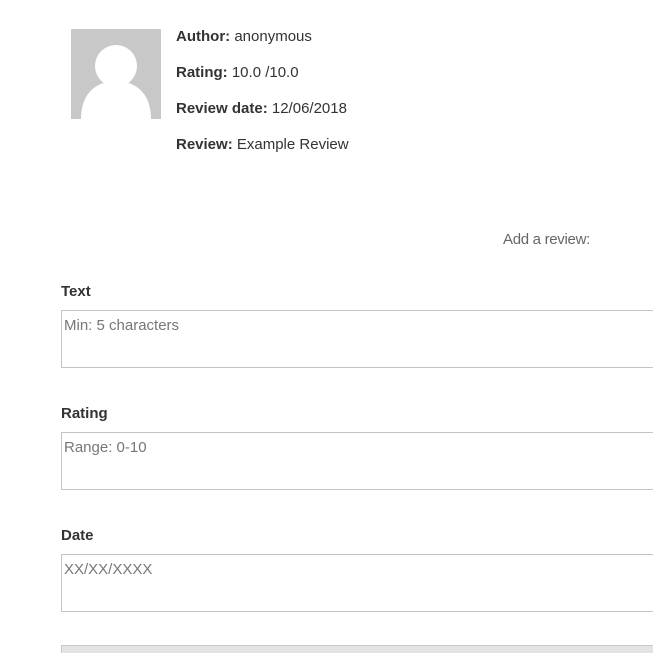  What do you see at coordinates (292, 144) in the screenshot?
I see `review-text-value: Example Review` at bounding box center [292, 144].